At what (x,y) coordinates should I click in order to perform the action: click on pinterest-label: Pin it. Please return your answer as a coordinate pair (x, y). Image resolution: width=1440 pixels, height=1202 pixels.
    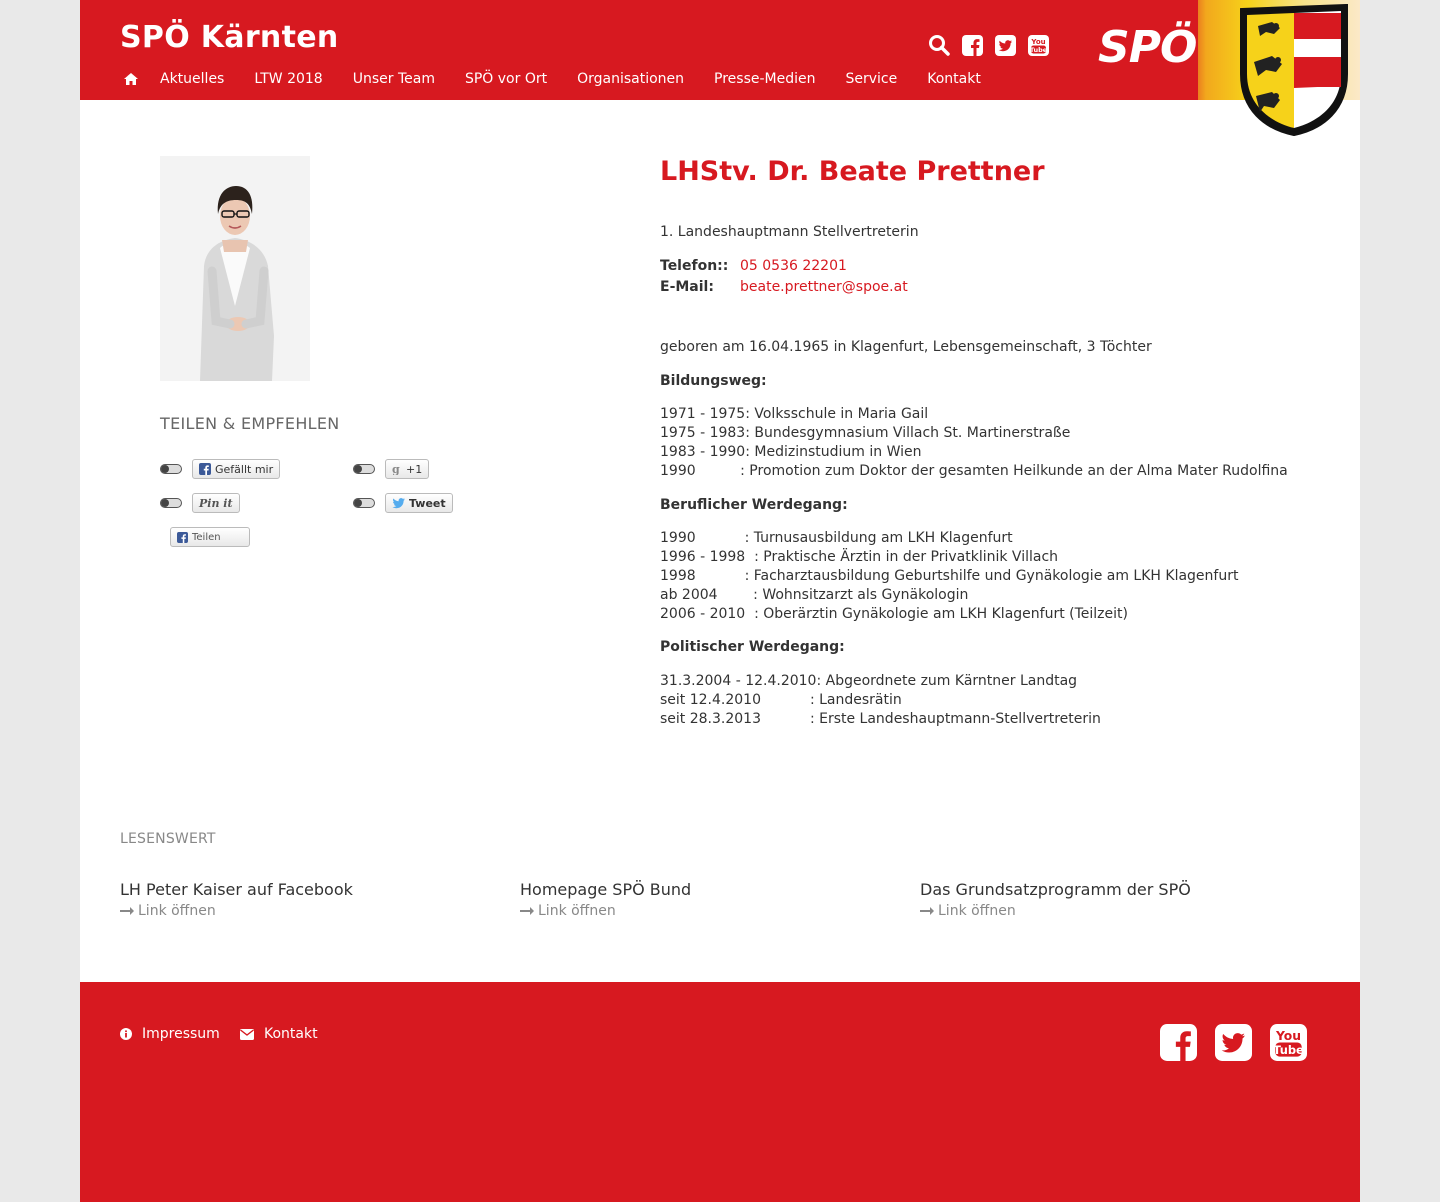
    Looking at the image, I should click on (216, 503).